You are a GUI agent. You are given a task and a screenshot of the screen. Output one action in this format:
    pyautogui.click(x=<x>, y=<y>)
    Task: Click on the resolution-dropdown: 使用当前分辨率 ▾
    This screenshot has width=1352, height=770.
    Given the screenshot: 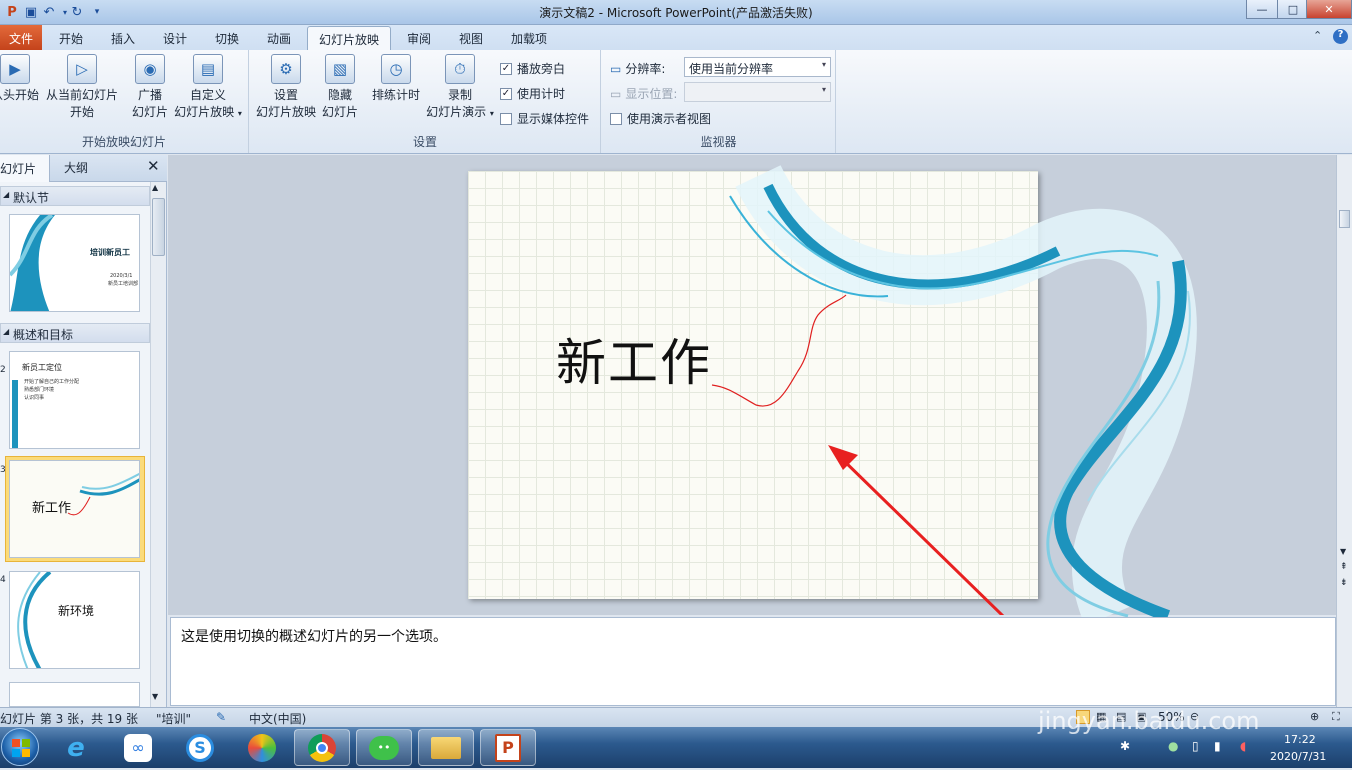 What is the action you would take?
    pyautogui.click(x=757, y=67)
    